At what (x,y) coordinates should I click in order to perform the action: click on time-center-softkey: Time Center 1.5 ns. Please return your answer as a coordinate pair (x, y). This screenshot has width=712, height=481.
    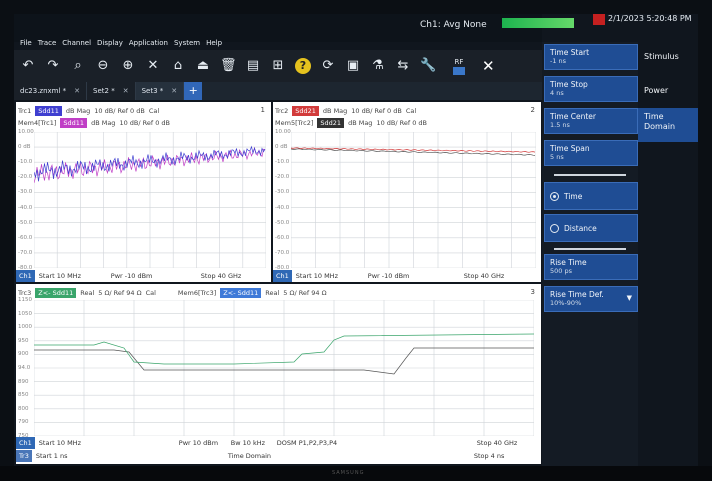
    Looking at the image, I should click on (591, 121).